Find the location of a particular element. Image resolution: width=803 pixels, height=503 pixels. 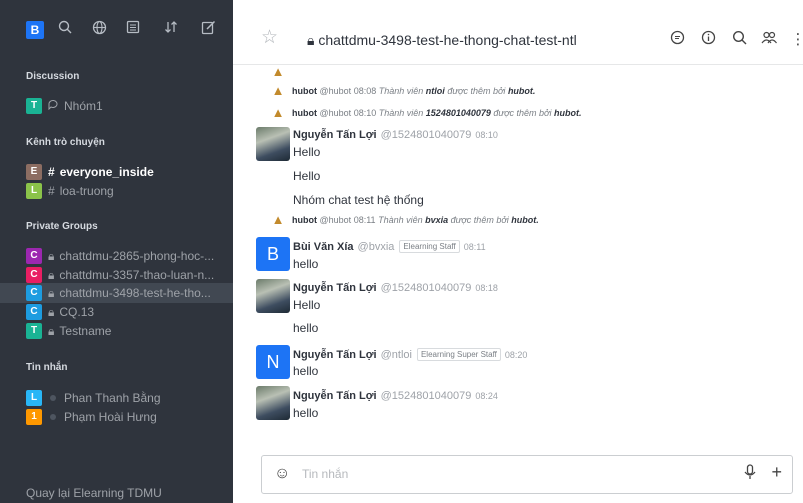

info-icon is located at coordinates (708, 39).